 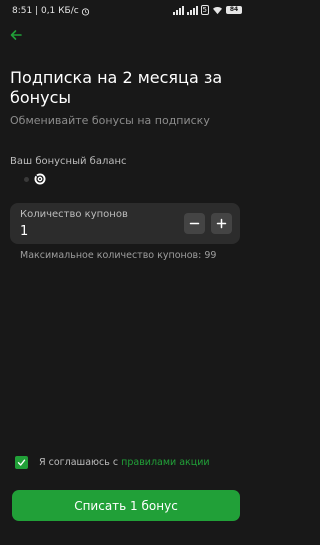 I want to click on battery-icon: 84, so click(x=234, y=10).